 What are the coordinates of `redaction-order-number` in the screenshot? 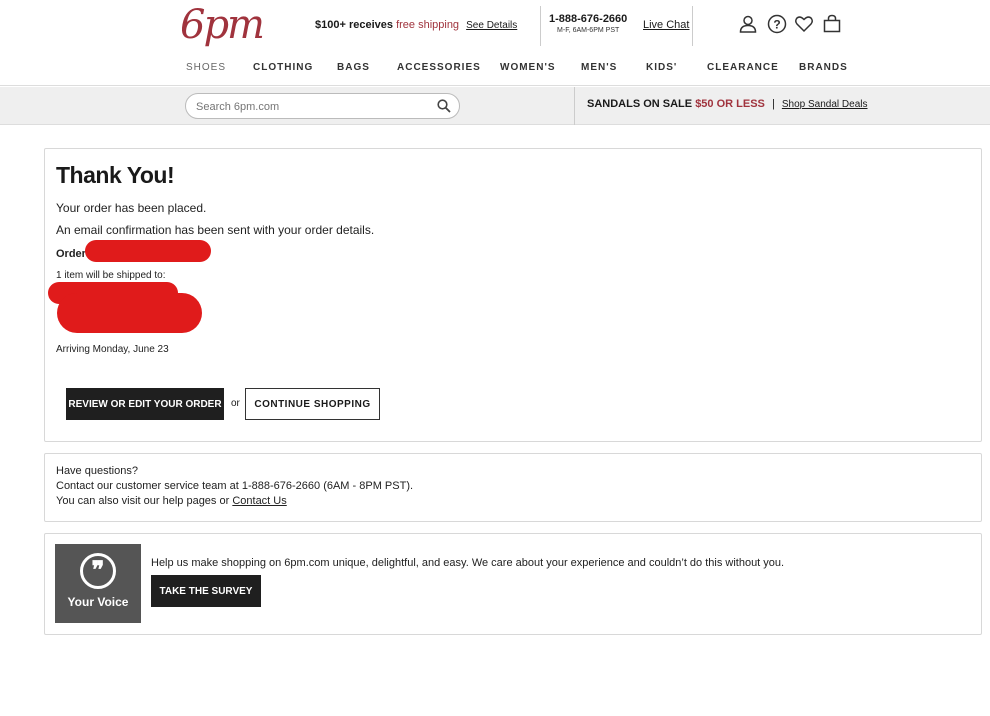 It's located at (148, 251).